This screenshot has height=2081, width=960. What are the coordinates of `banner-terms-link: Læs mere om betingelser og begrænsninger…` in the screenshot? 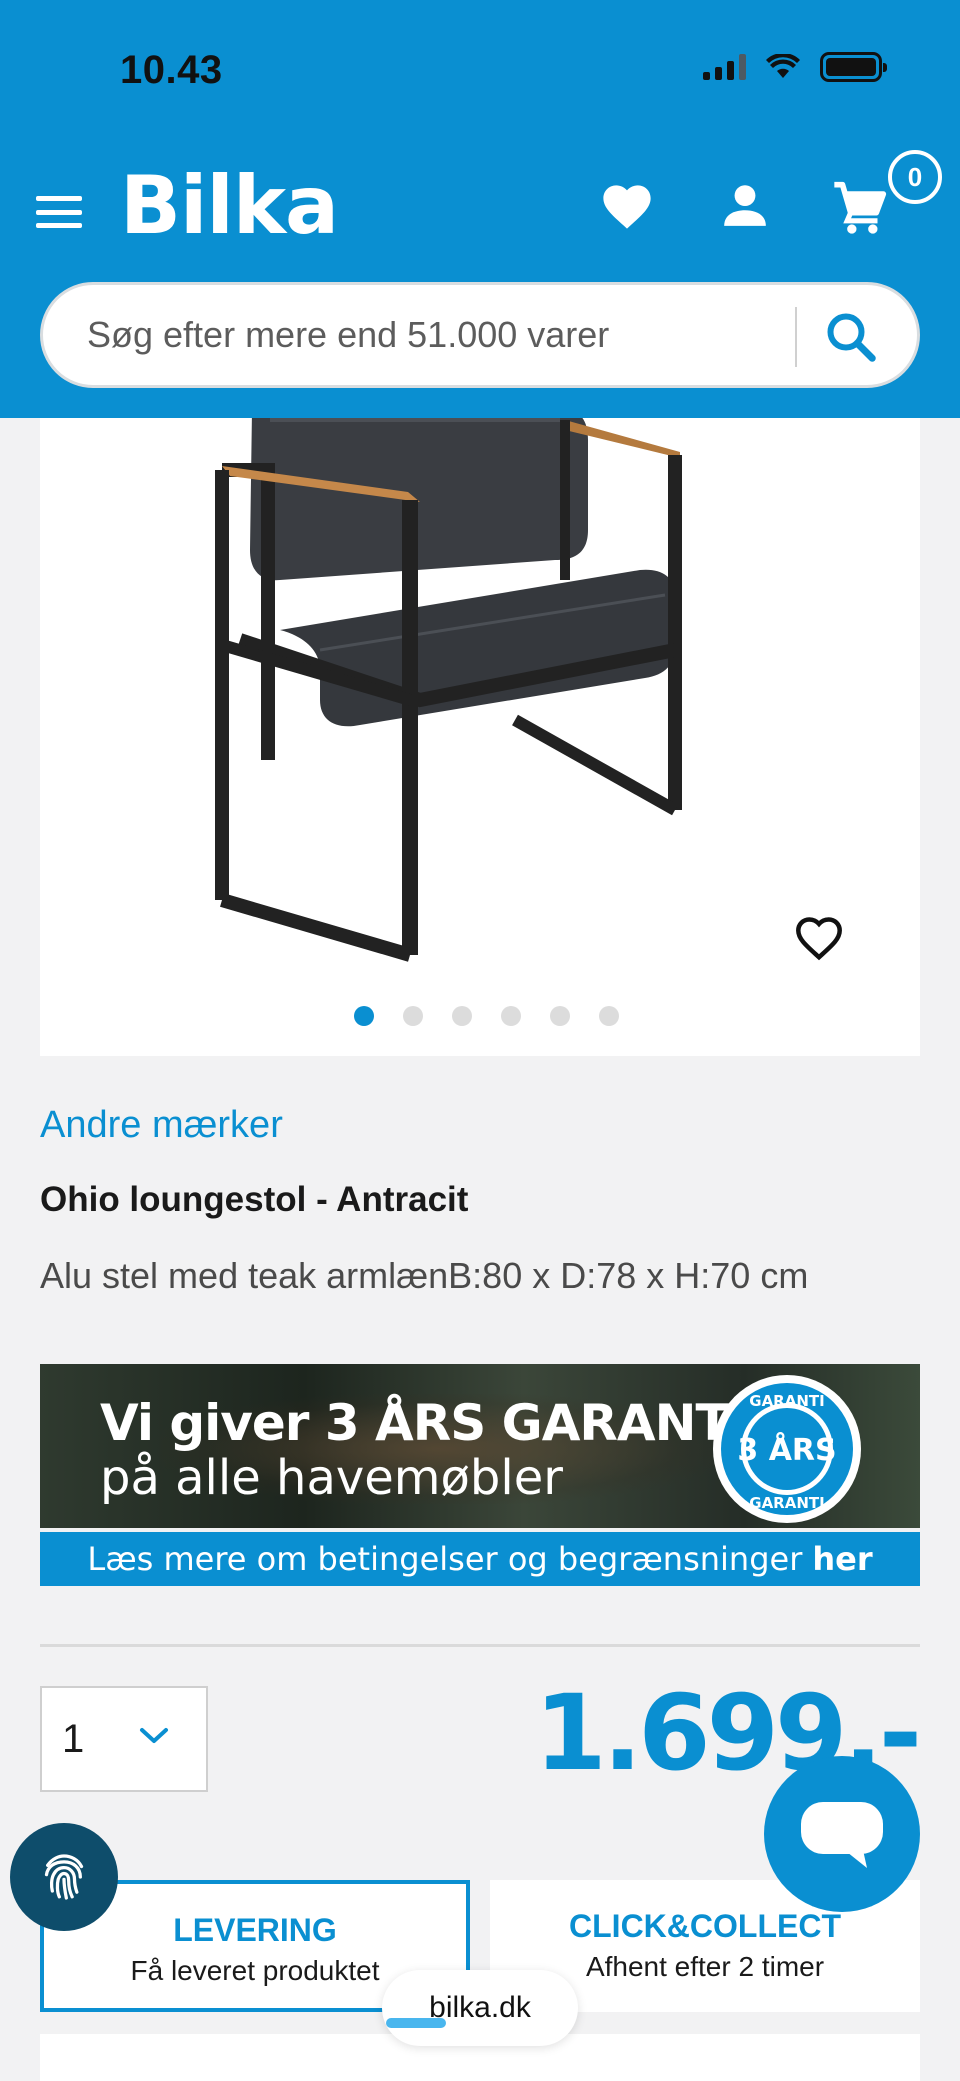 It's located at (480, 1559).